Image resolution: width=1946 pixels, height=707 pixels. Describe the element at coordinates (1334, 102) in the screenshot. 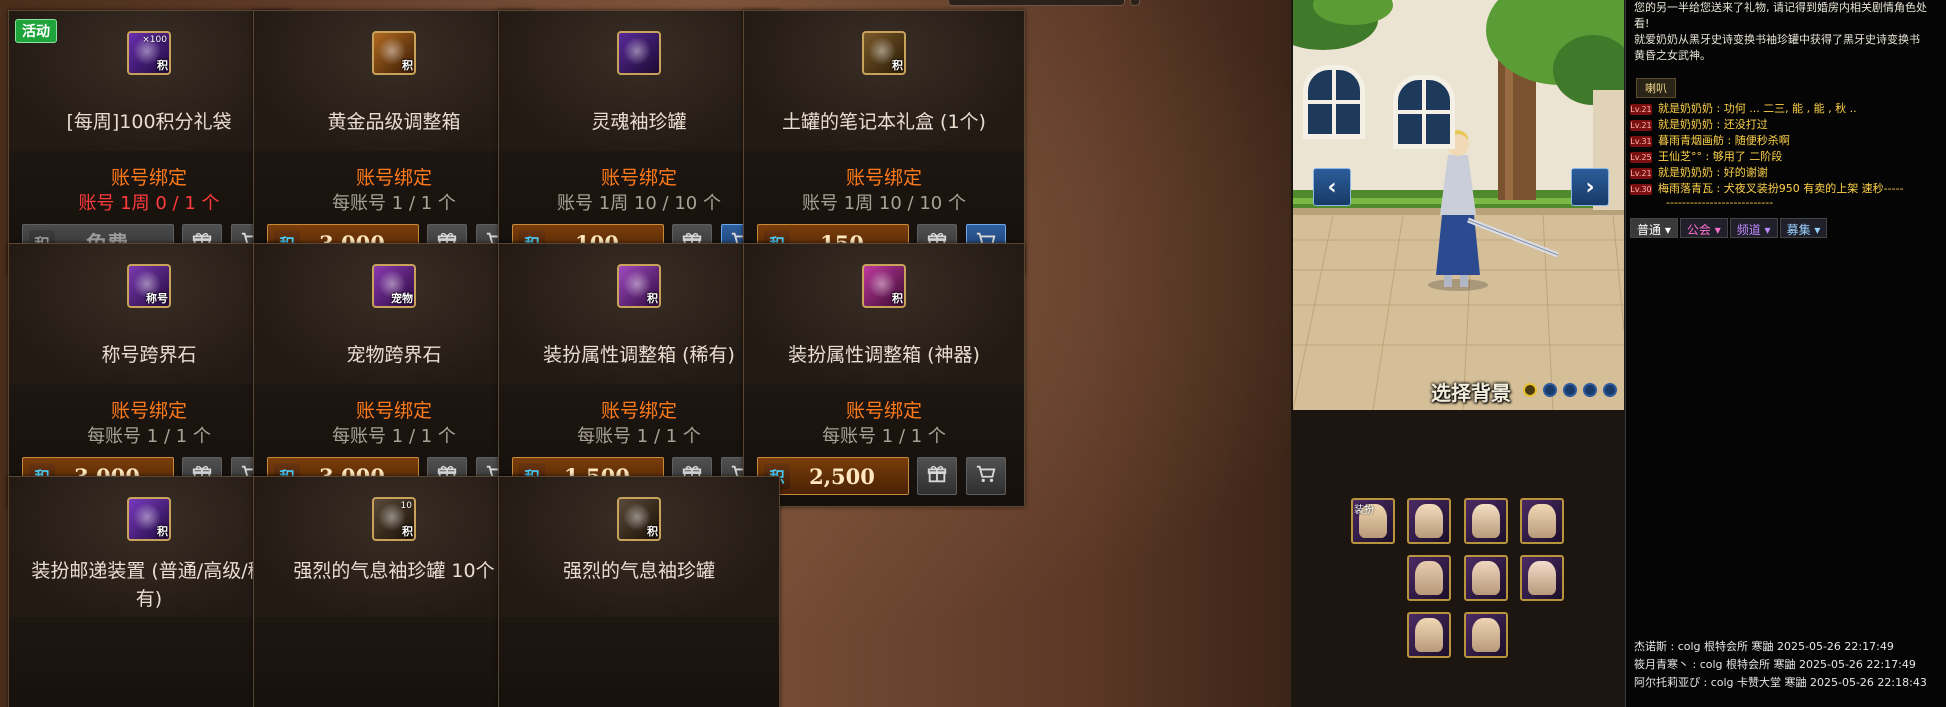

I see `scene-window` at that location.